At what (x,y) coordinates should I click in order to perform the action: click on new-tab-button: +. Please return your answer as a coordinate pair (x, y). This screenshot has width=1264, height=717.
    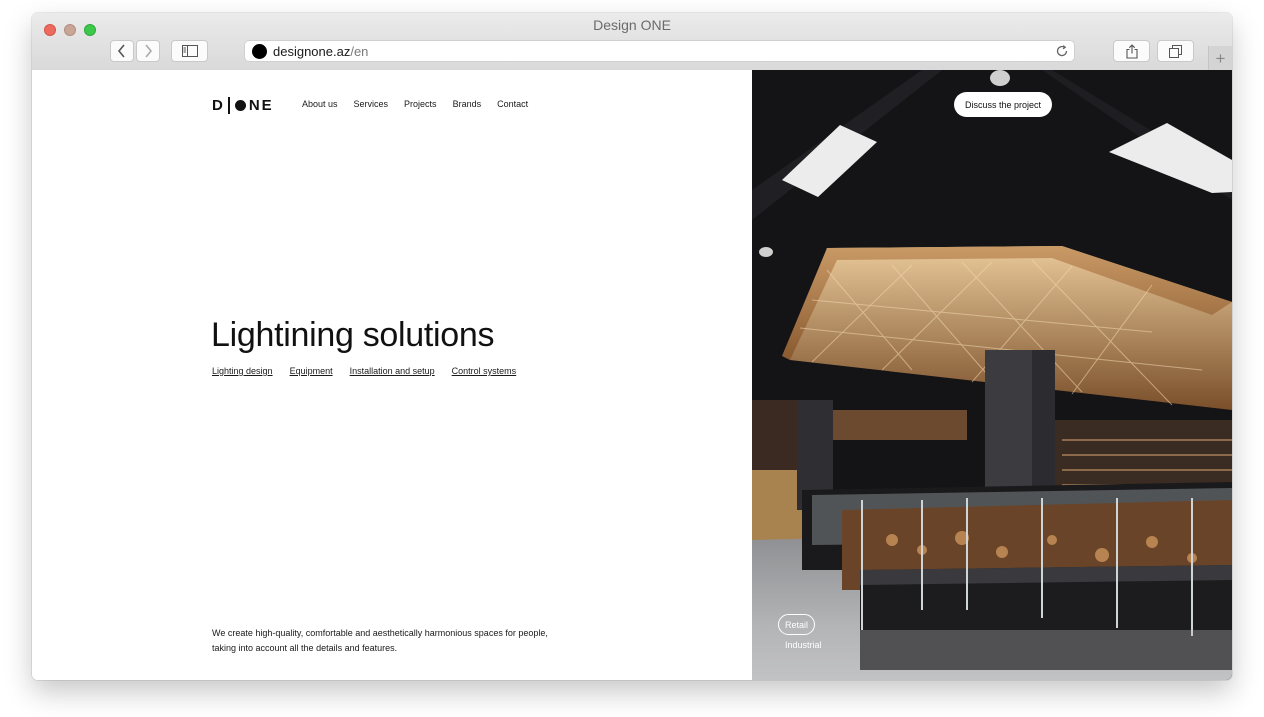
    Looking at the image, I should click on (1220, 58).